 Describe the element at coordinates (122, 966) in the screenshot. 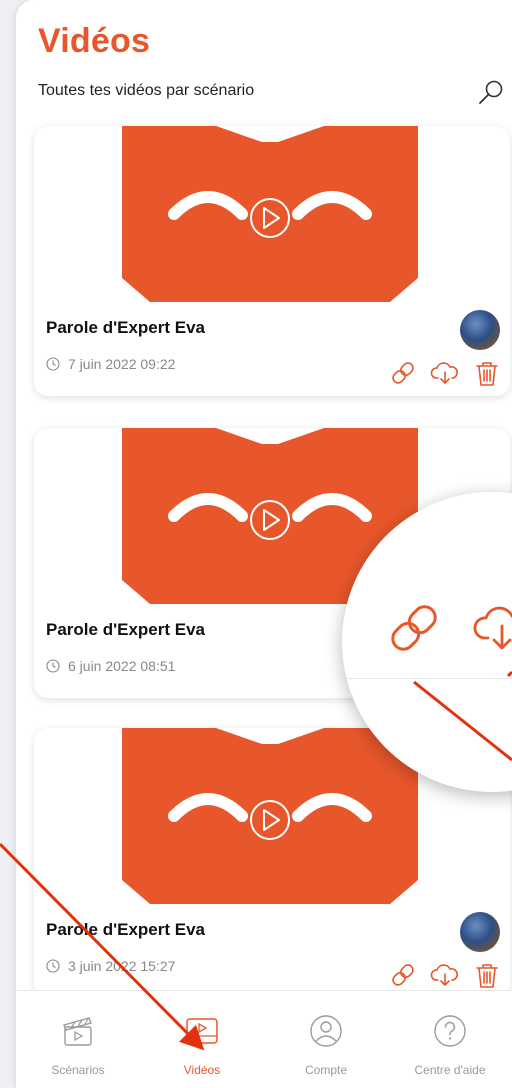

I see `video-date-text: 3 juin 2022 15:27` at that location.